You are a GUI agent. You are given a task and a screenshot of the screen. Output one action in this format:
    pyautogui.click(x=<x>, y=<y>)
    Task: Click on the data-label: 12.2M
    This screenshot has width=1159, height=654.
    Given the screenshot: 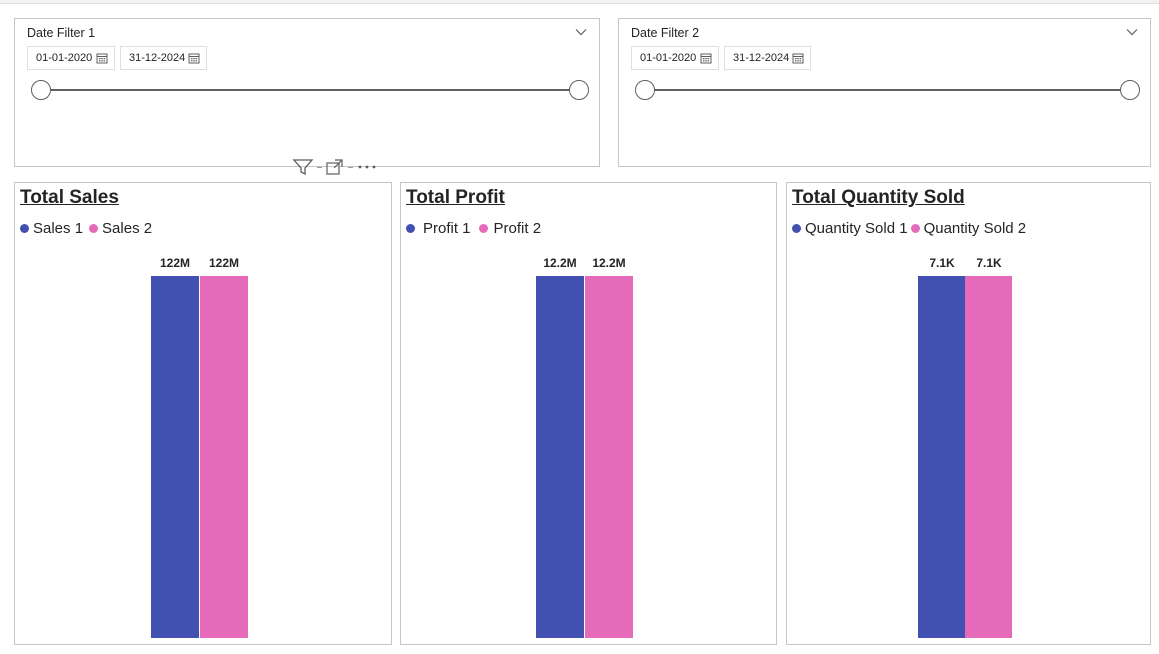 What is the action you would take?
    pyautogui.click(x=609, y=263)
    